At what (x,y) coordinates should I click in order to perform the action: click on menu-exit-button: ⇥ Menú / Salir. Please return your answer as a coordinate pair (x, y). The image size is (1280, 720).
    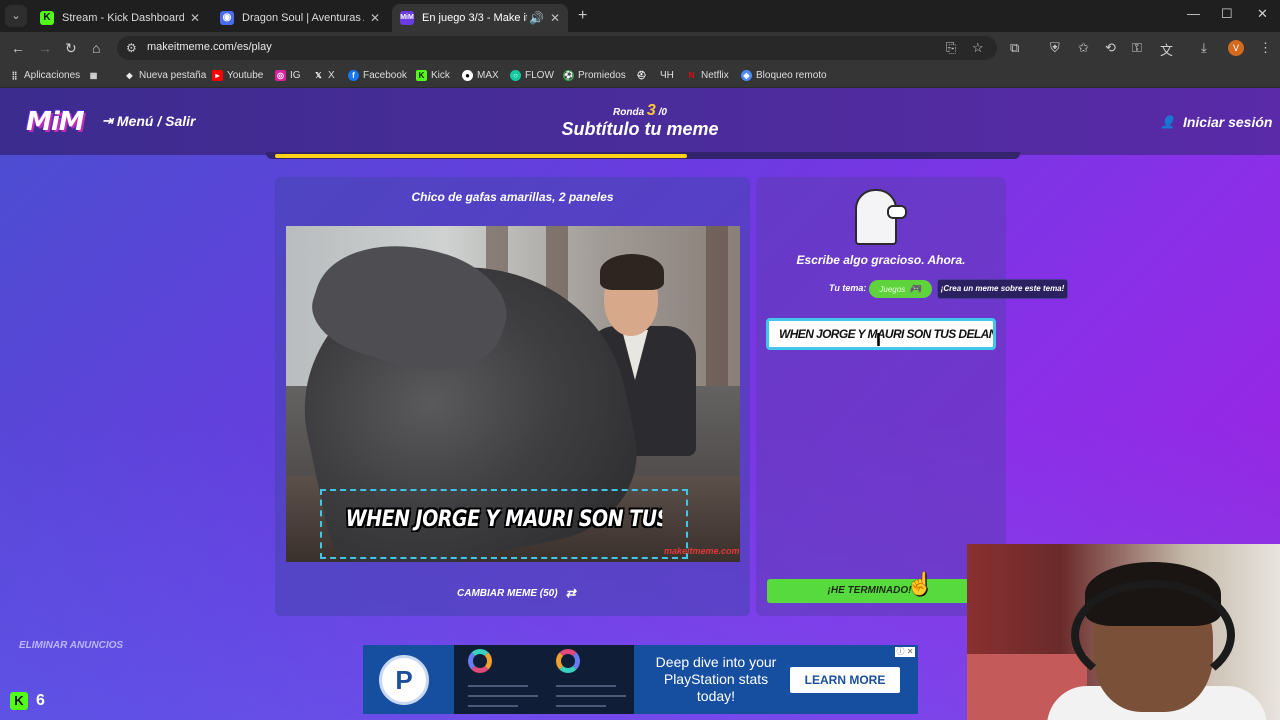
    Looking at the image, I should click on (148, 121).